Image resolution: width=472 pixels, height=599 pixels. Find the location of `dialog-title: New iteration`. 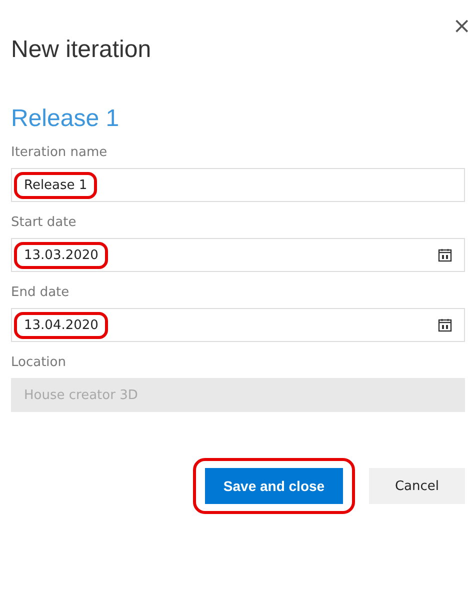

dialog-title: New iteration is located at coordinates (81, 50).